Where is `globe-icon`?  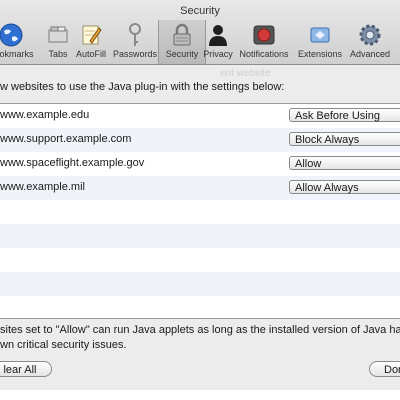
globe-icon is located at coordinates (12, 35).